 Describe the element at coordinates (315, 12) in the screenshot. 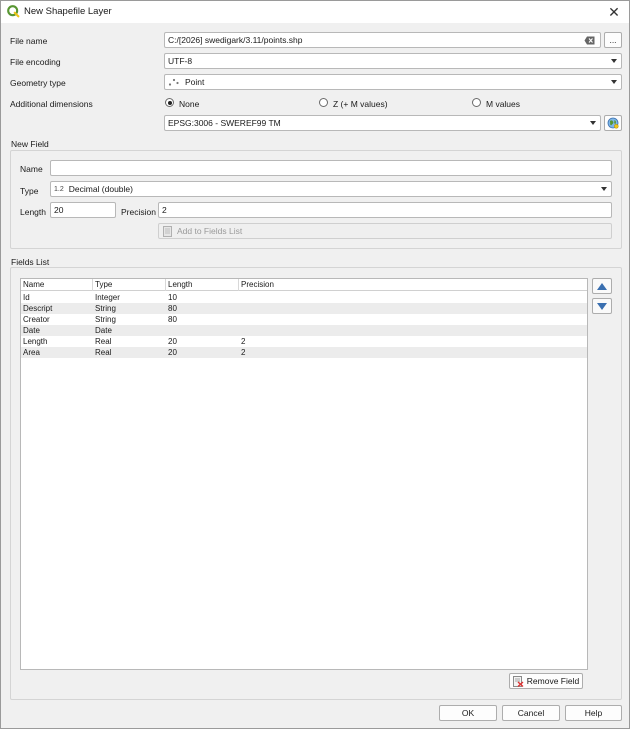

I see `title-bar: New Shapefile Layer ✕` at that location.